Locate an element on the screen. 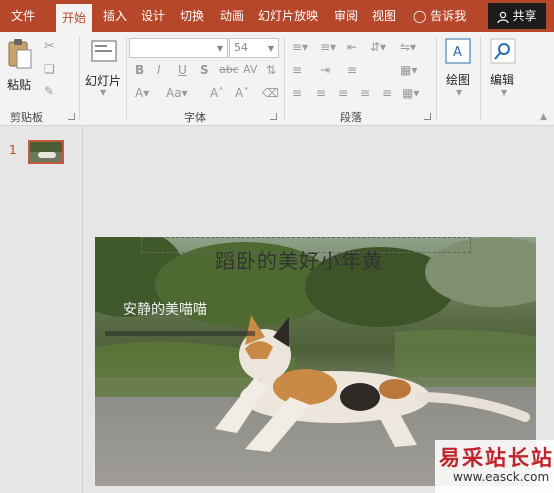  align-left-icon: ≡ is located at coordinates (297, 93).